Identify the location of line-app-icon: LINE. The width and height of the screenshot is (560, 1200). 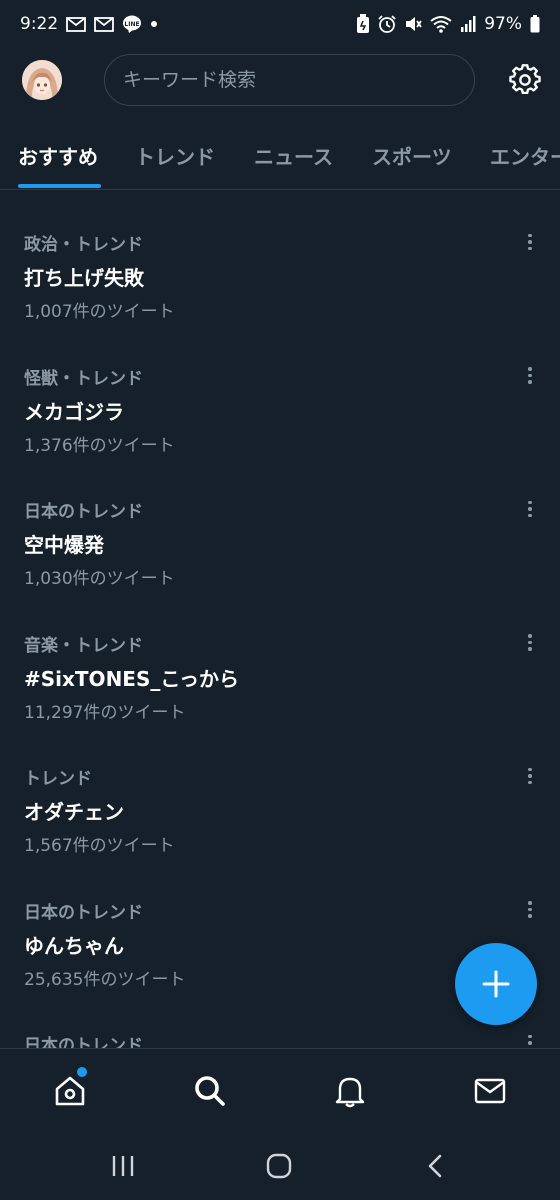
(132, 24).